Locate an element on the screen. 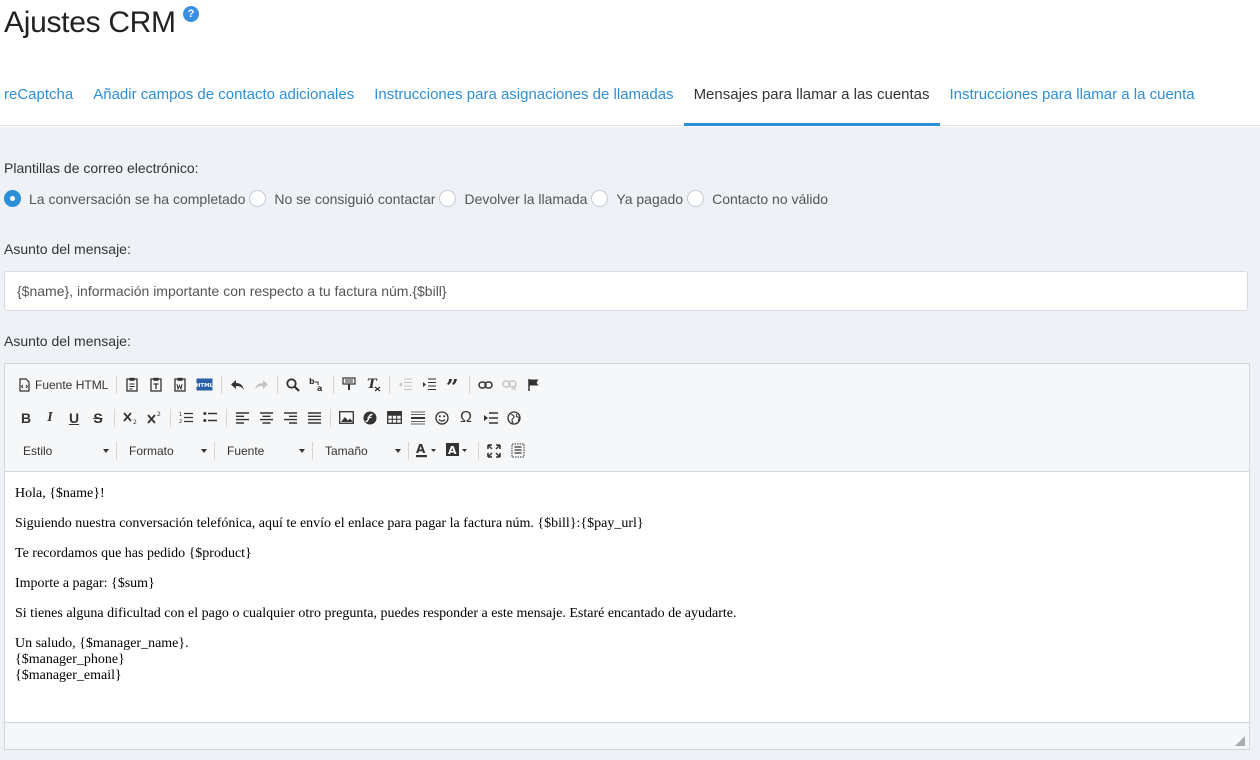 This screenshot has width=1260, height=760. smiley-button is located at coordinates (442, 418).